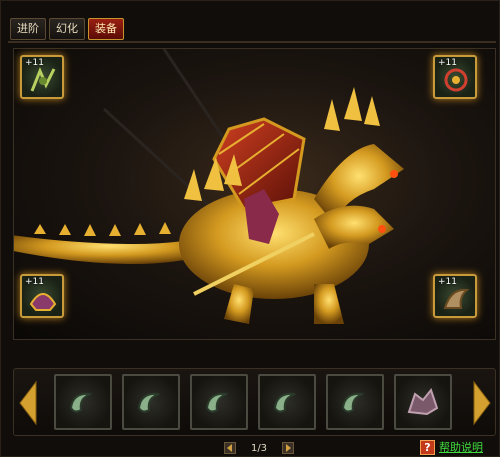 This screenshot has width=500, height=457. I want to click on orb-icon, so click(456, 80).